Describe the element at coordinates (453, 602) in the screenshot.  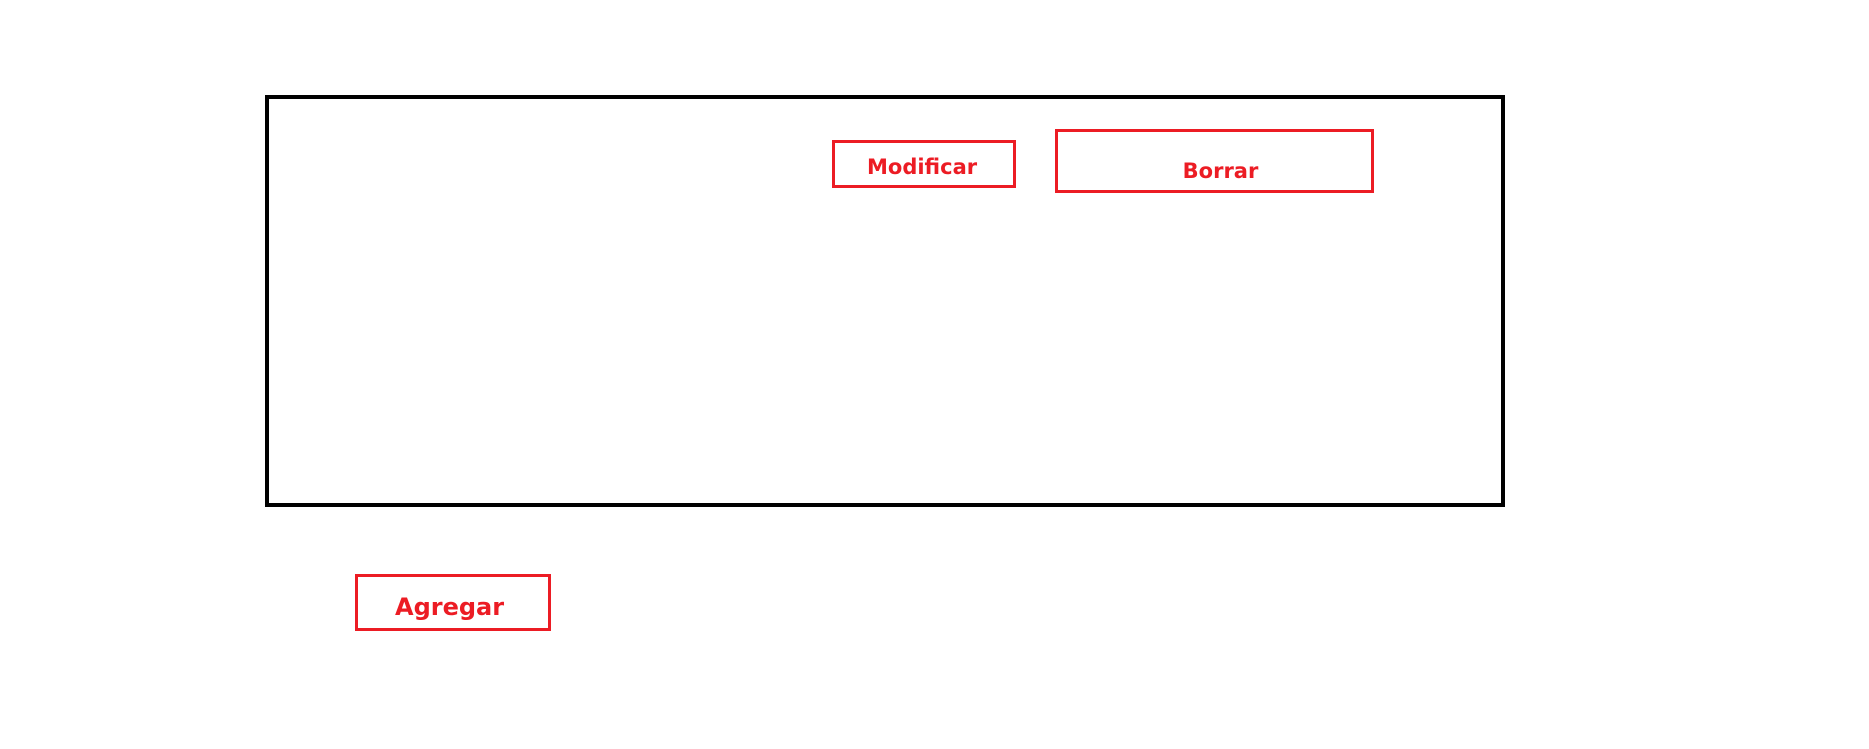
I see `add-button: Agregar` at that location.